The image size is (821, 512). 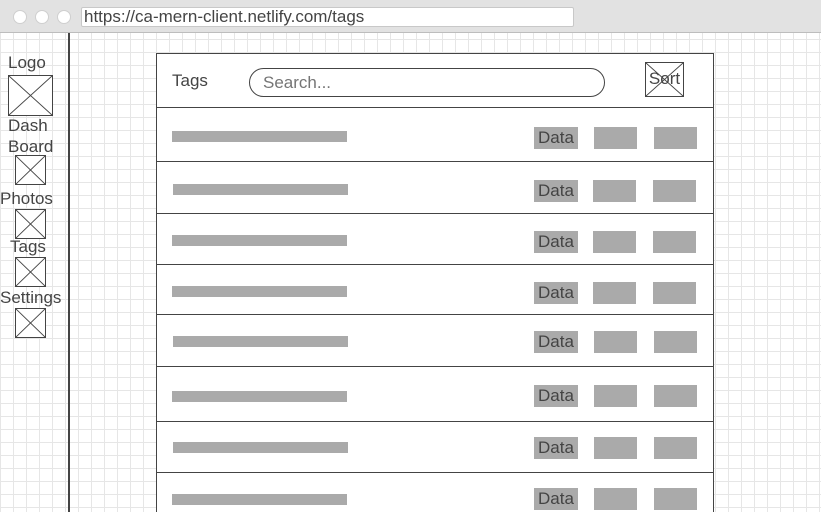 What do you see at coordinates (27, 62) in the screenshot?
I see `logo-label: Logo` at bounding box center [27, 62].